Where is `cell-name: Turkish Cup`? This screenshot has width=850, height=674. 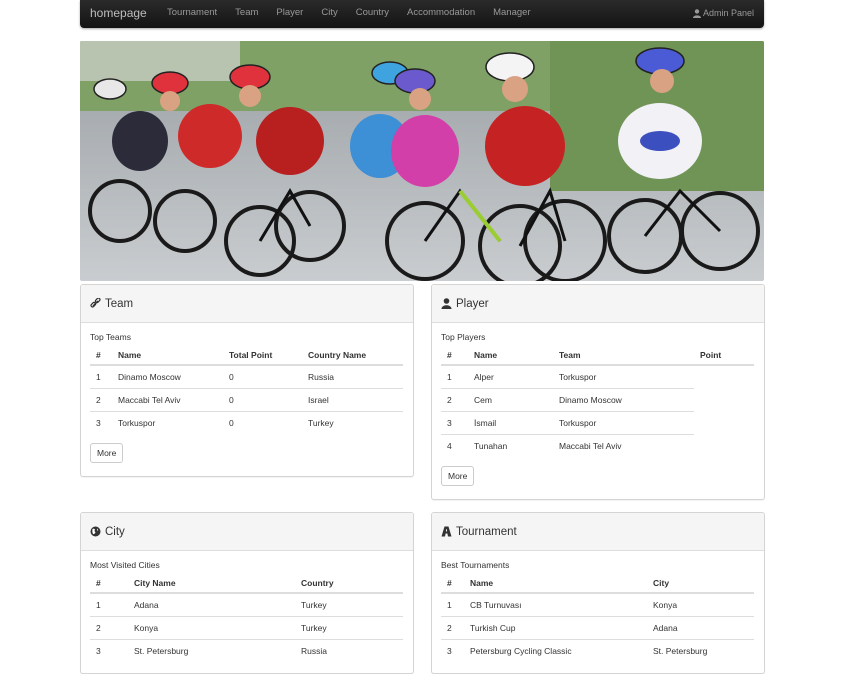
cell-name: Turkish Cup is located at coordinates (555, 628).